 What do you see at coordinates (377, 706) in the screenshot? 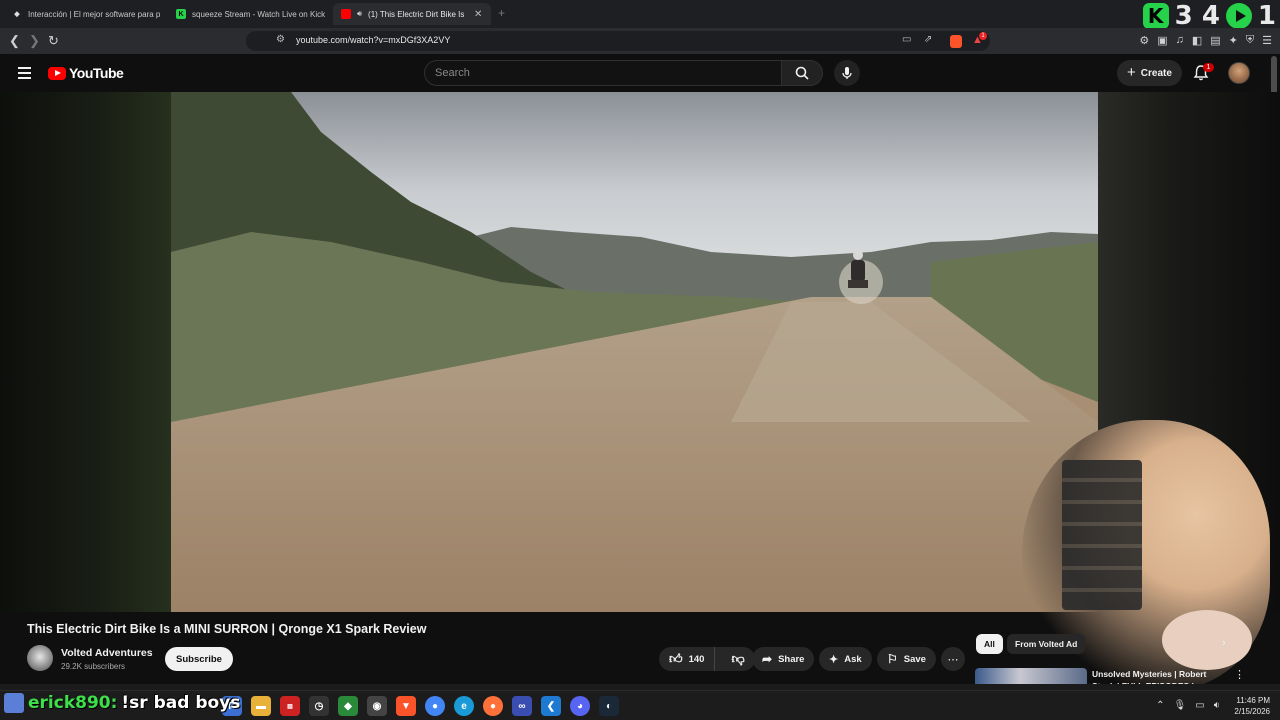
I see `obs-icon: ◉` at bounding box center [377, 706].